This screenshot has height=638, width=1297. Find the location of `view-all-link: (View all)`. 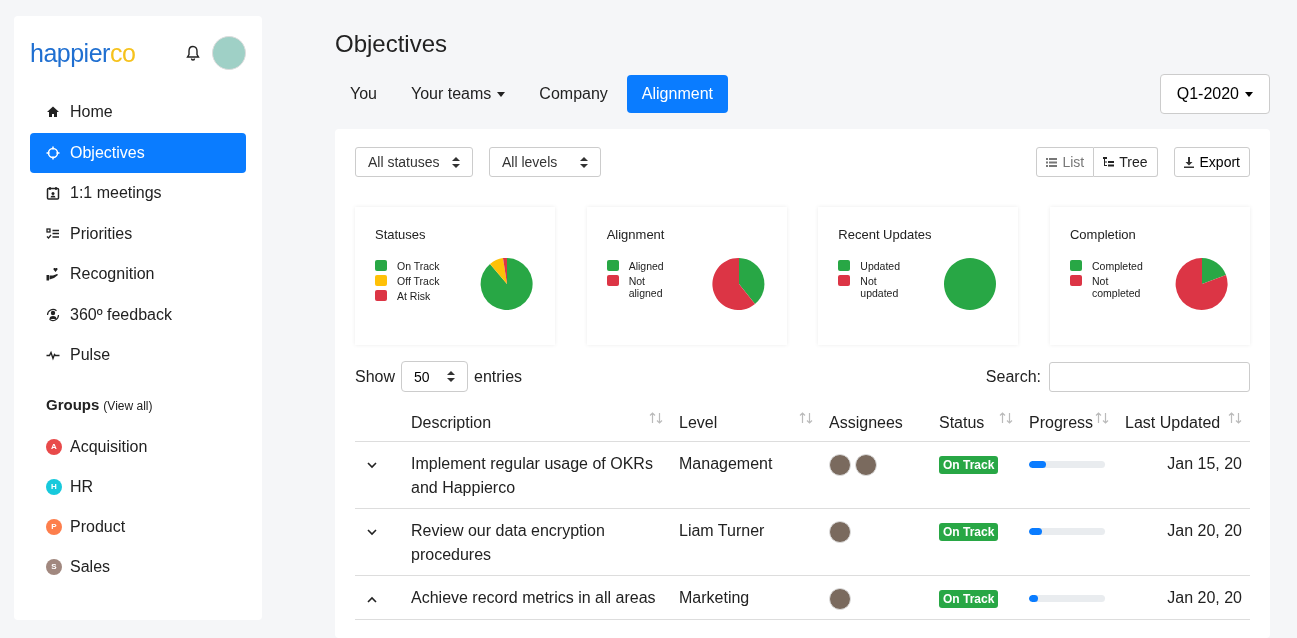

view-all-link: (View all) is located at coordinates (128, 405).